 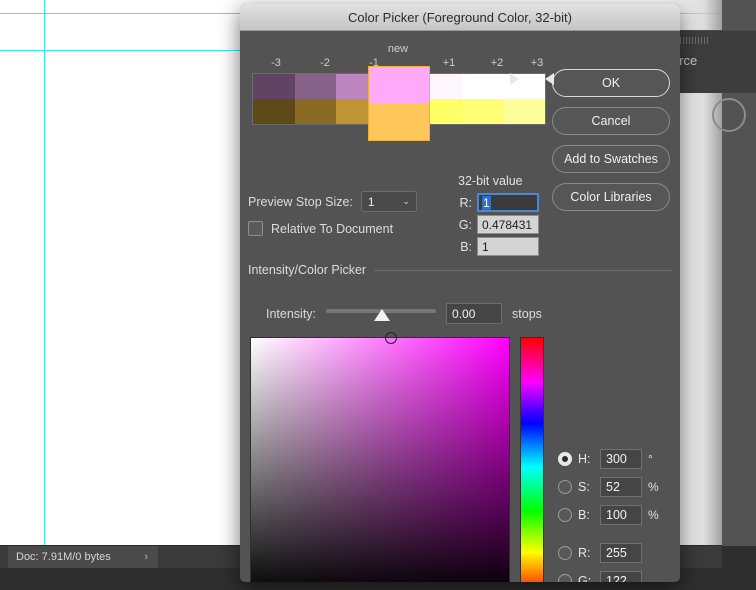 I want to click on value-key-saturation: S:, so click(x=584, y=487).